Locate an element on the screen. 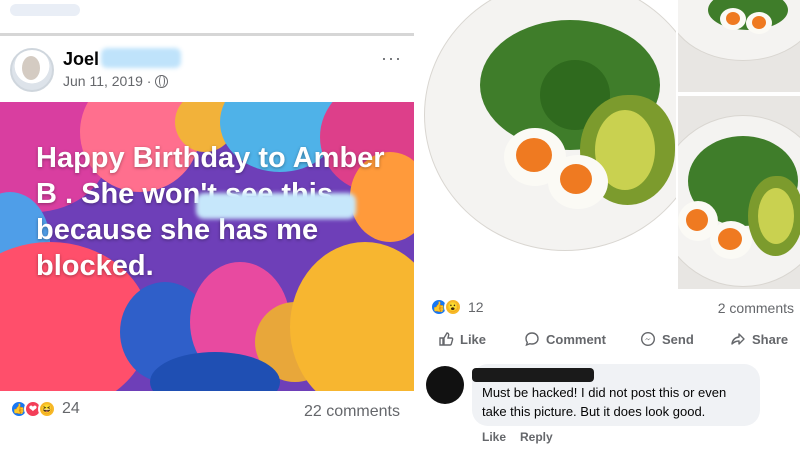 This screenshot has height=450, width=800. comment-button: Comment is located at coordinates (565, 339).